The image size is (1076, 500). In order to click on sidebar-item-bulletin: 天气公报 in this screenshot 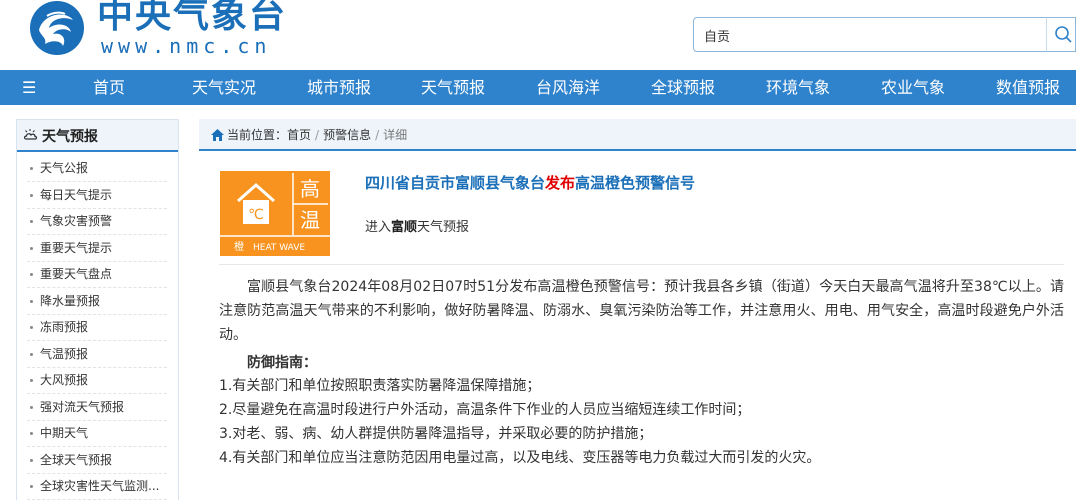, I will do `click(97, 168)`.